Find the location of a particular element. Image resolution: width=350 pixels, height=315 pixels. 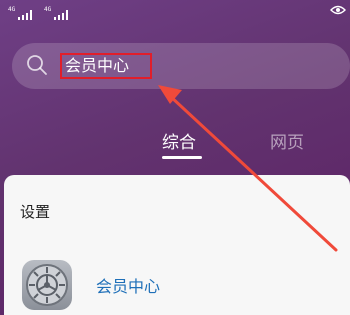

active-tab-indicator is located at coordinates (182, 157).